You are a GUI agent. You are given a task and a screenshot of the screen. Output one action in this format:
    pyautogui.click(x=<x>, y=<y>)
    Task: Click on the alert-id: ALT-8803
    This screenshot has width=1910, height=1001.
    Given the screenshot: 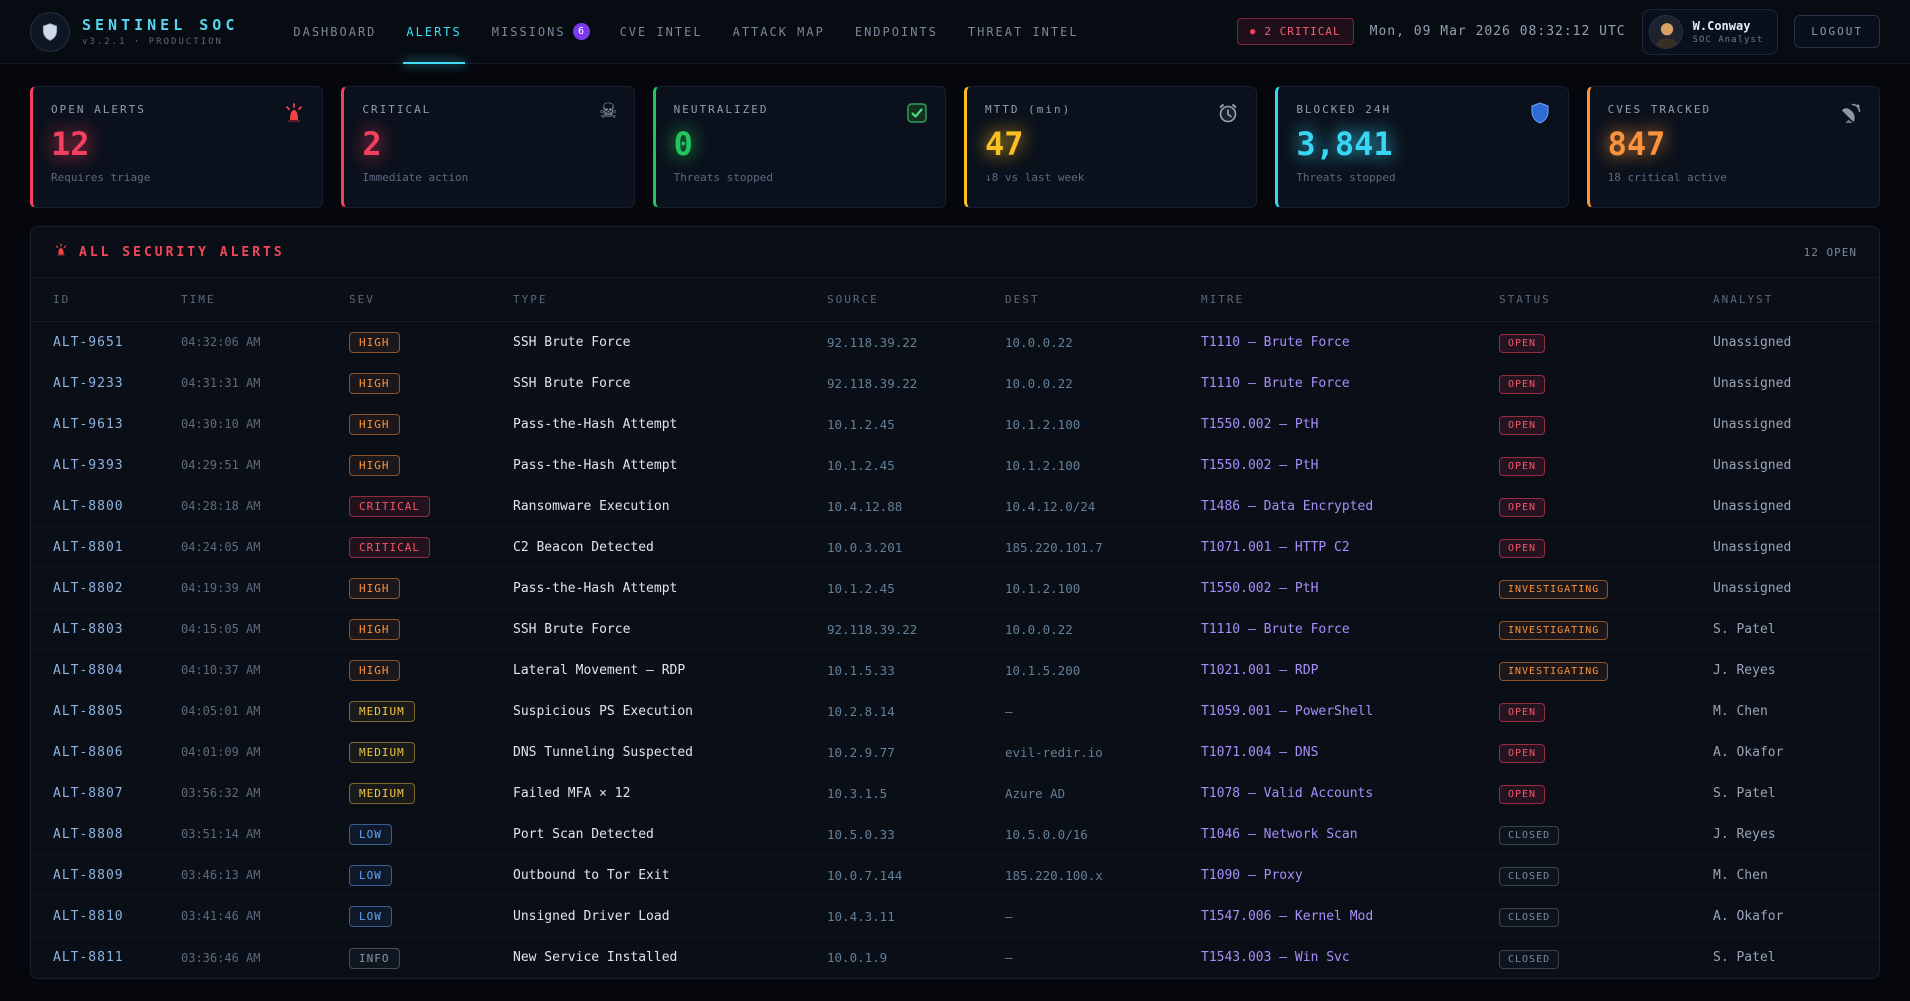 What is the action you would take?
    pyautogui.click(x=88, y=629)
    